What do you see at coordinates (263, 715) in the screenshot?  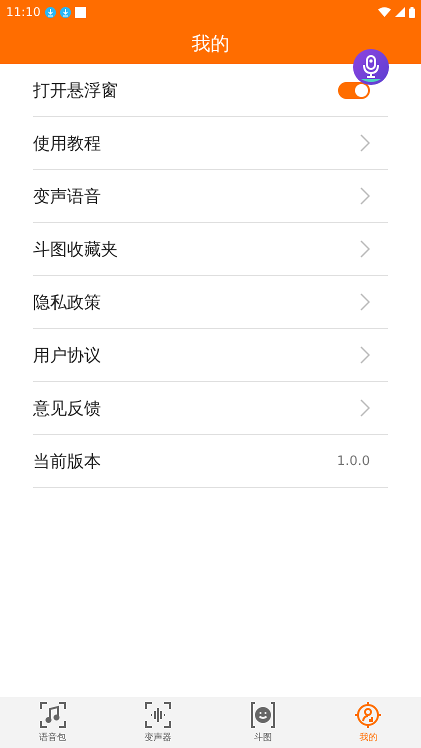 I see `smiley-icon` at bounding box center [263, 715].